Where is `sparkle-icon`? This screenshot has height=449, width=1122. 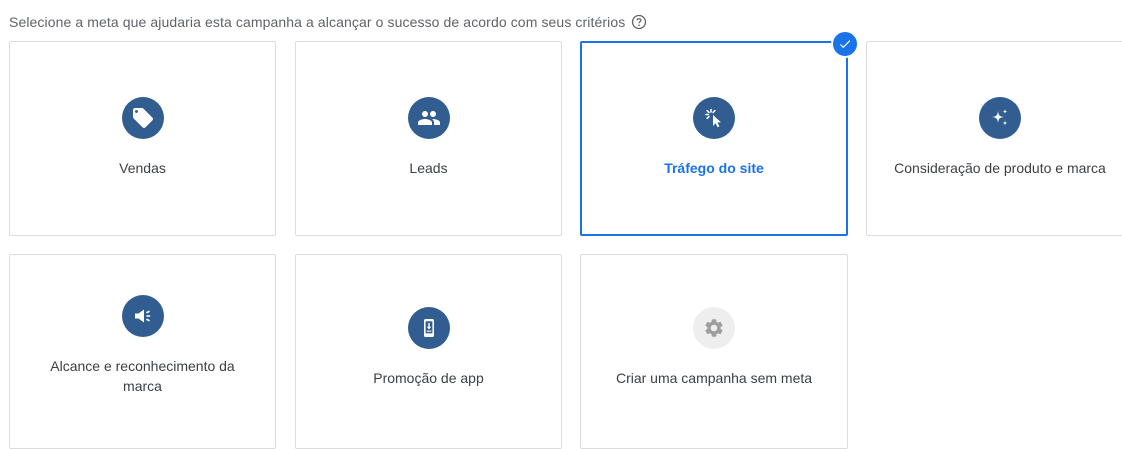
sparkle-icon is located at coordinates (1000, 118).